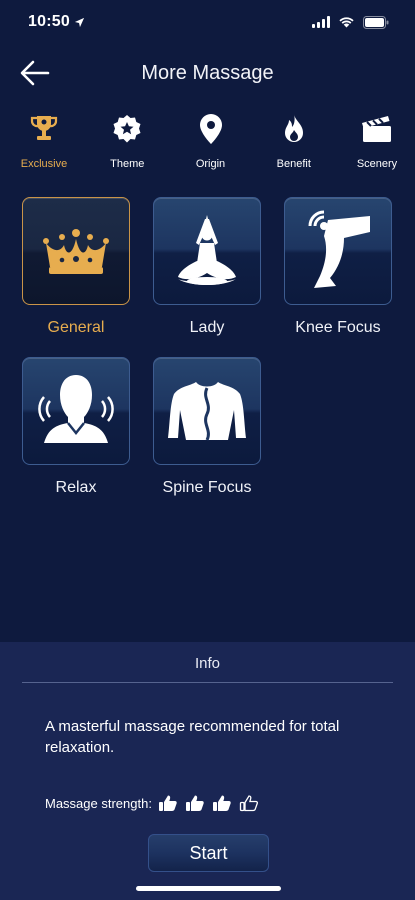 This screenshot has height=900, width=415. Describe the element at coordinates (44, 143) in the screenshot. I see `tab-exclusive: Exclusive` at that location.